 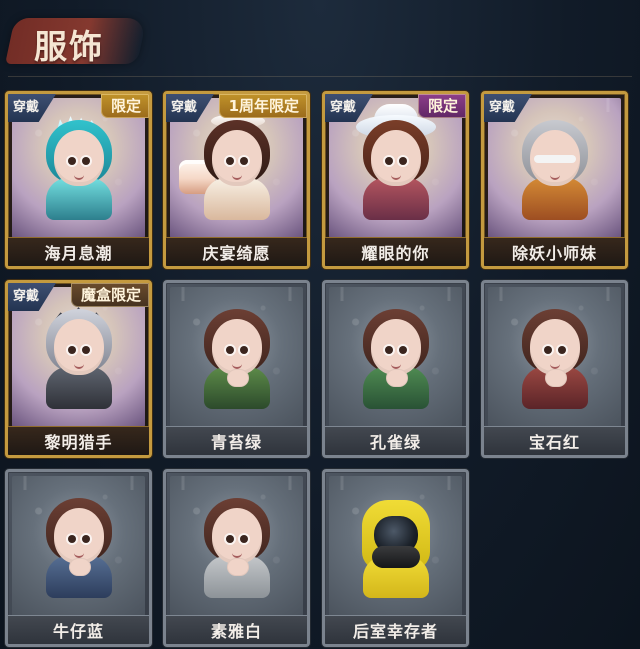 I want to click on magic-box-limited-badge: 魔盒限定, so click(x=109, y=295).